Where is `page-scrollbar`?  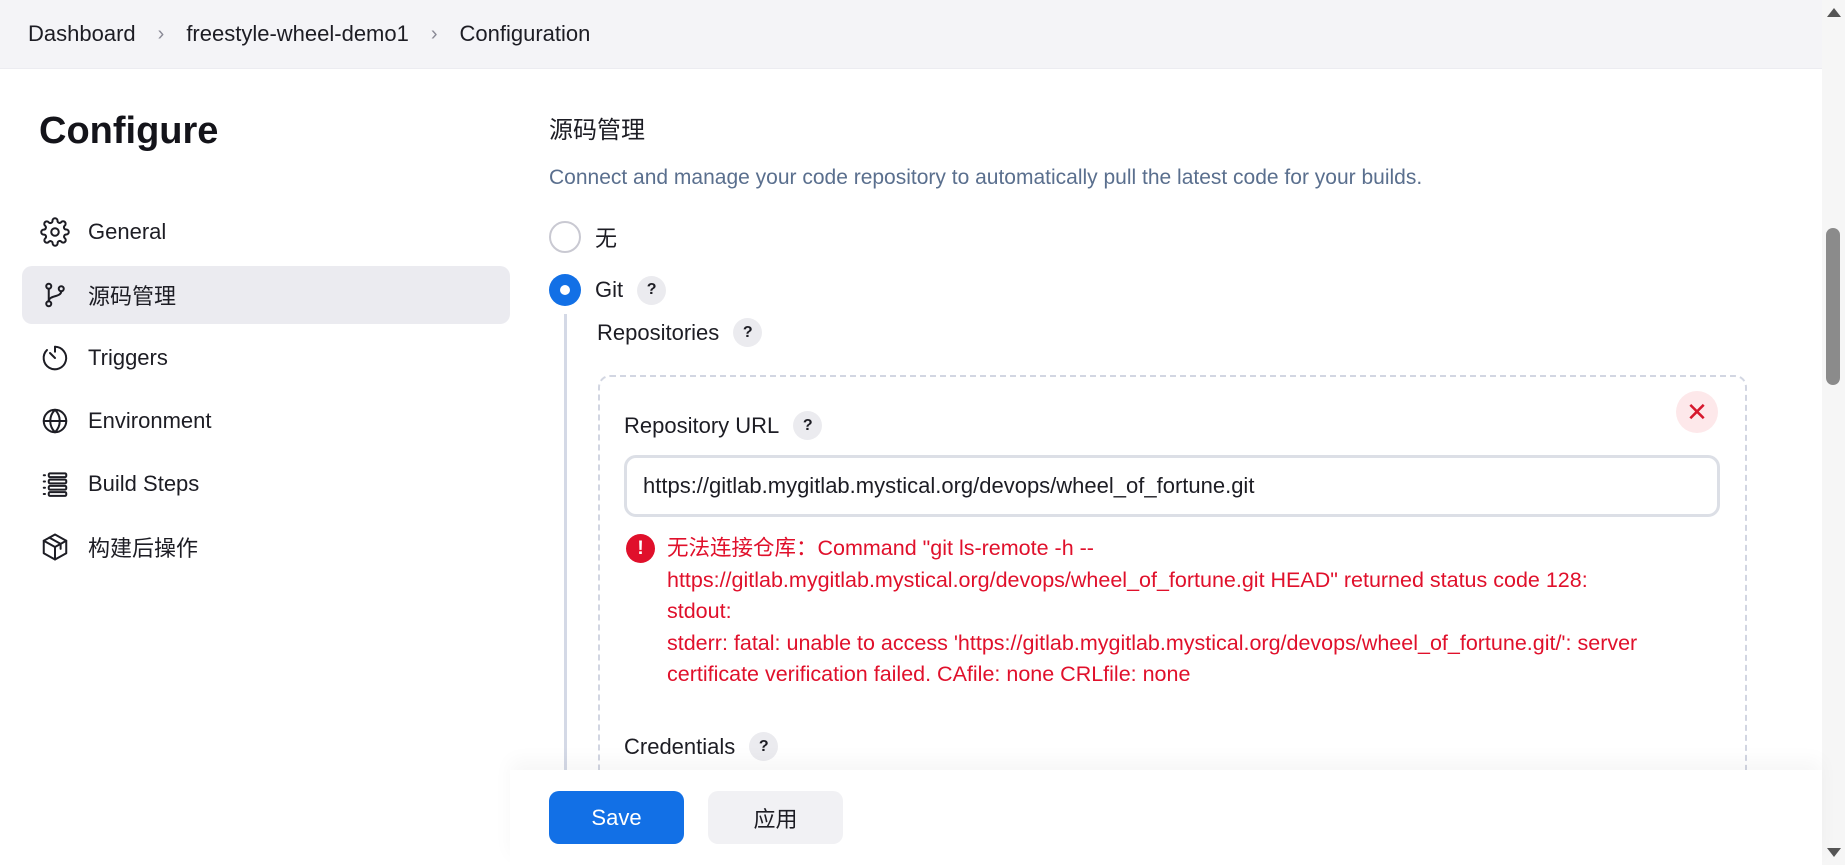
page-scrollbar is located at coordinates (1833, 432).